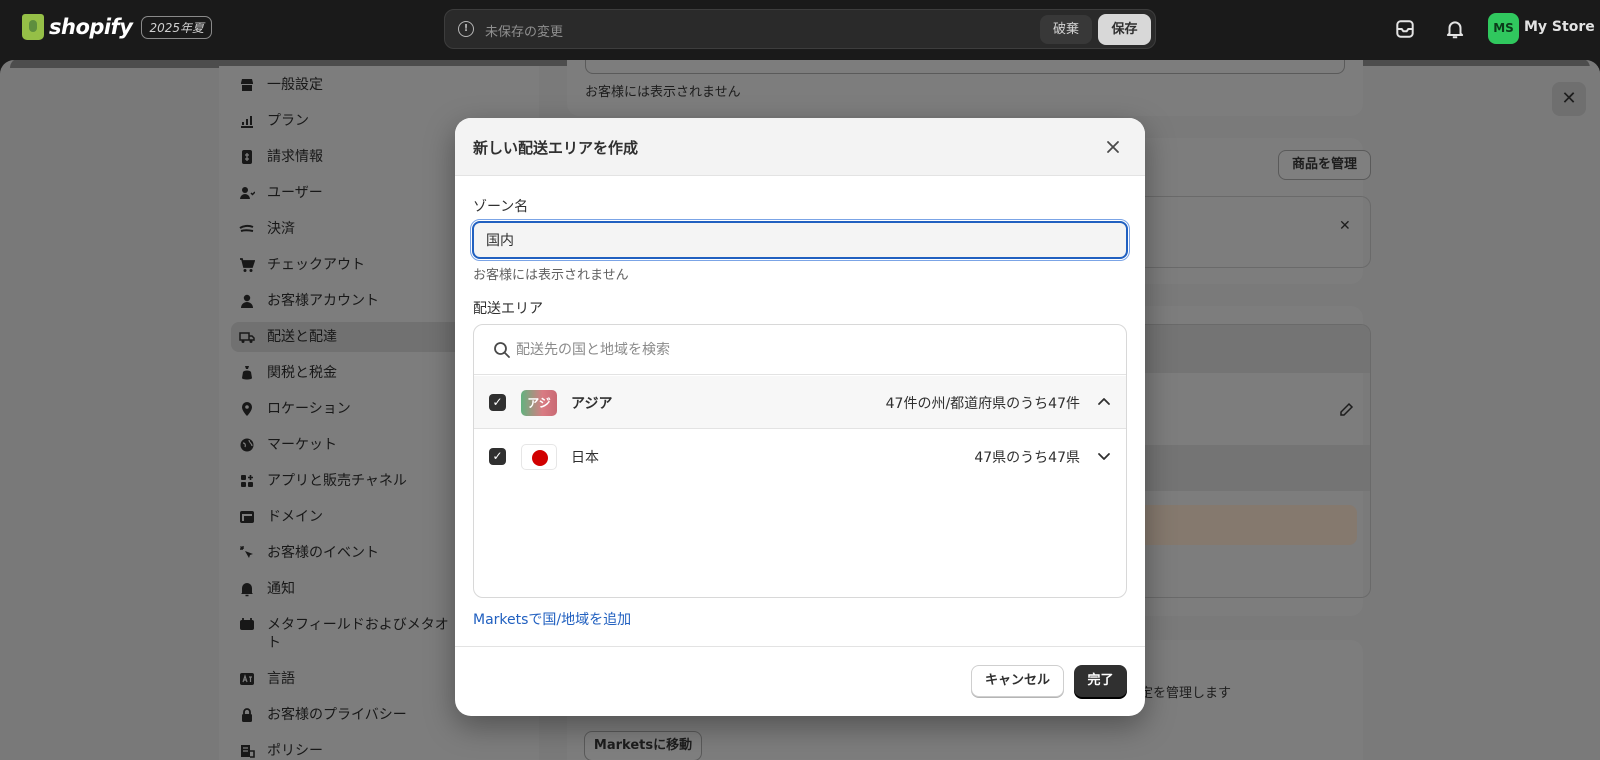 The width and height of the screenshot is (1600, 760). I want to click on sidebar-item-label: 通知, so click(281, 589).